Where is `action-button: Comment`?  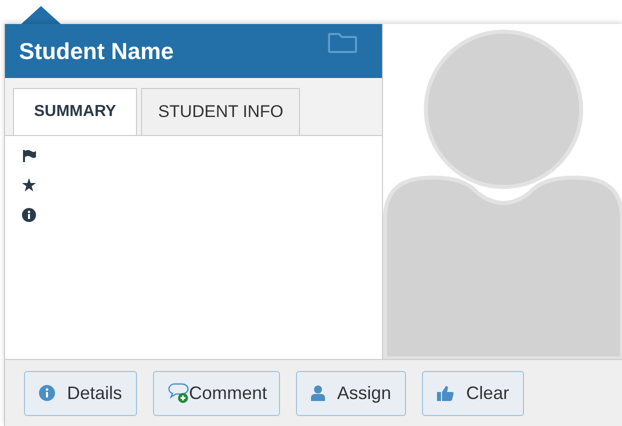 action-button: Comment is located at coordinates (216, 393).